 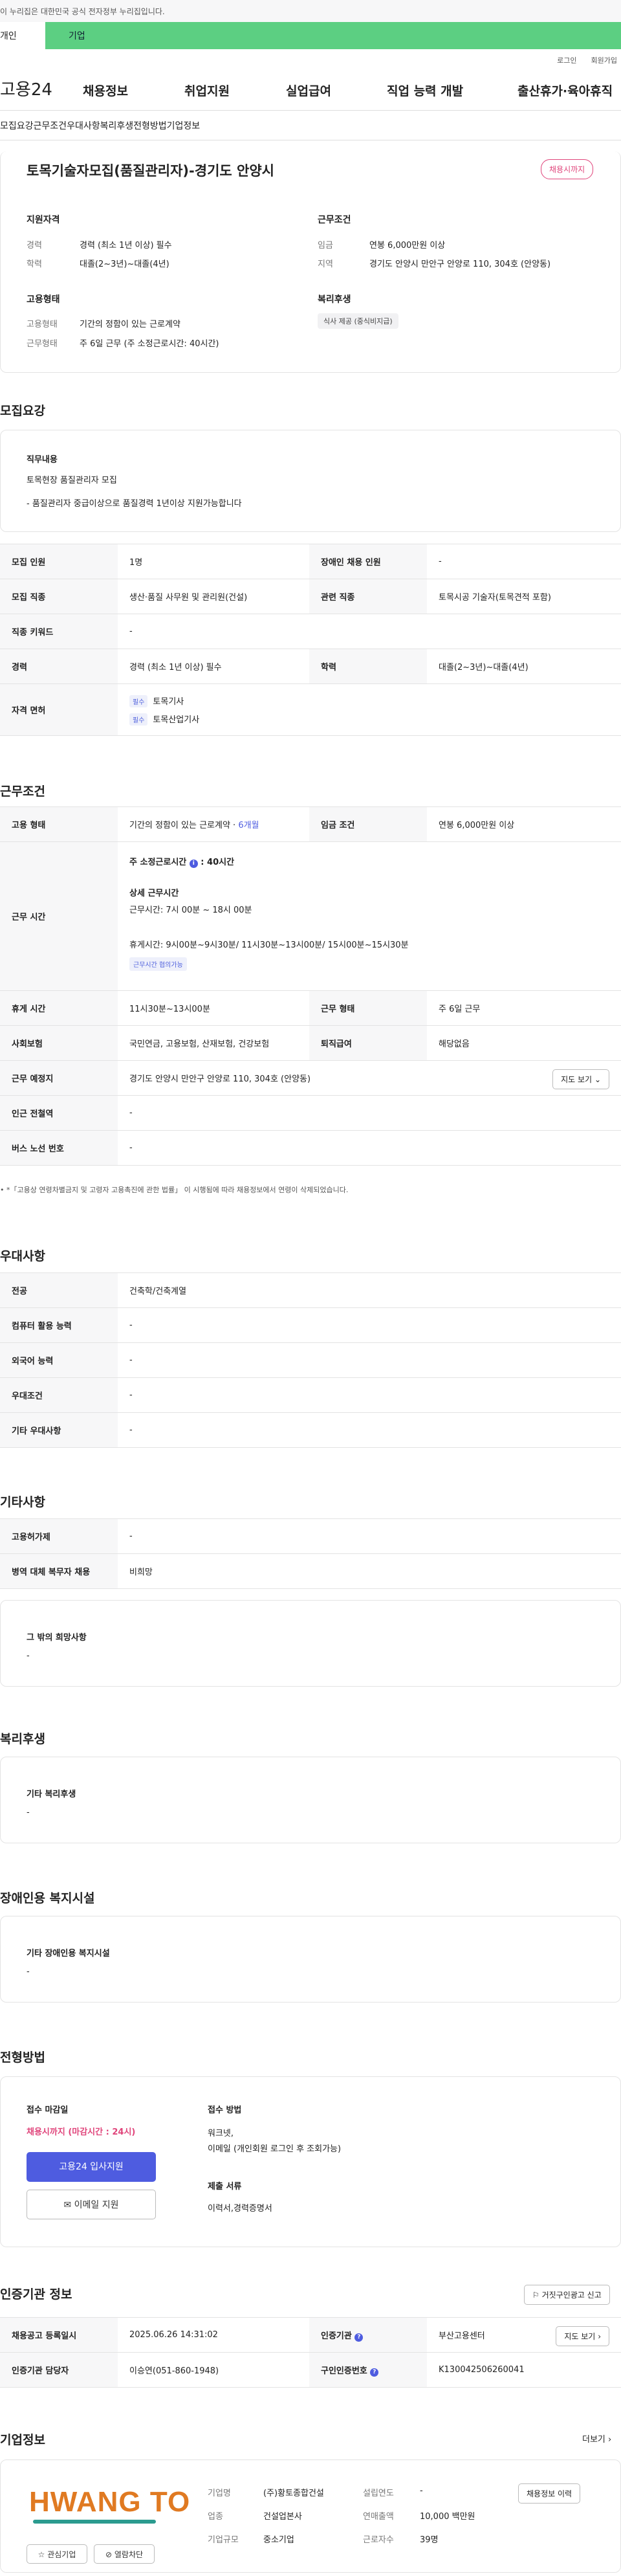 I want to click on flex-tag: 근무시간 협의가능, so click(x=158, y=964).